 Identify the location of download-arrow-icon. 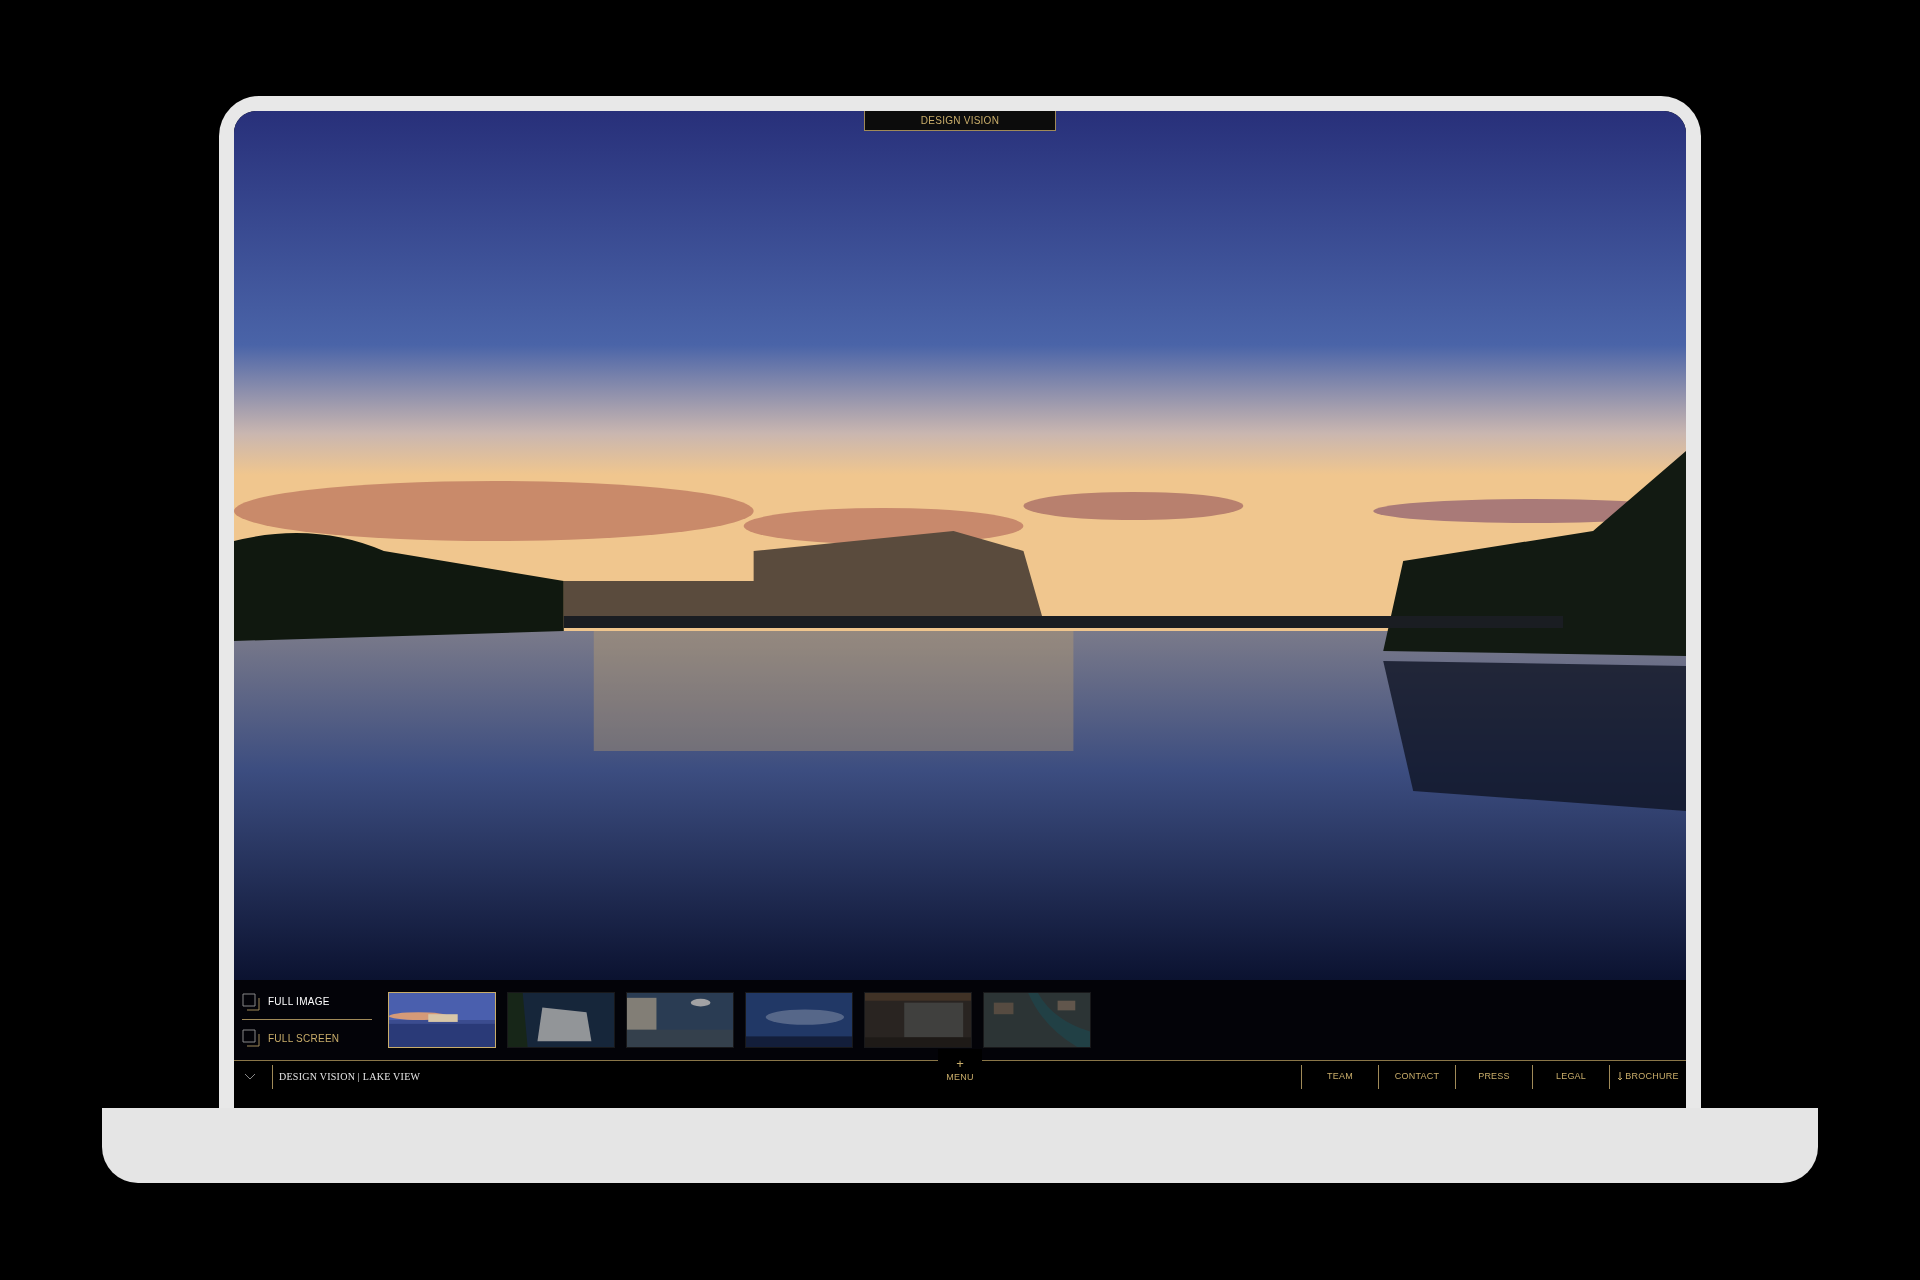
(1620, 1076).